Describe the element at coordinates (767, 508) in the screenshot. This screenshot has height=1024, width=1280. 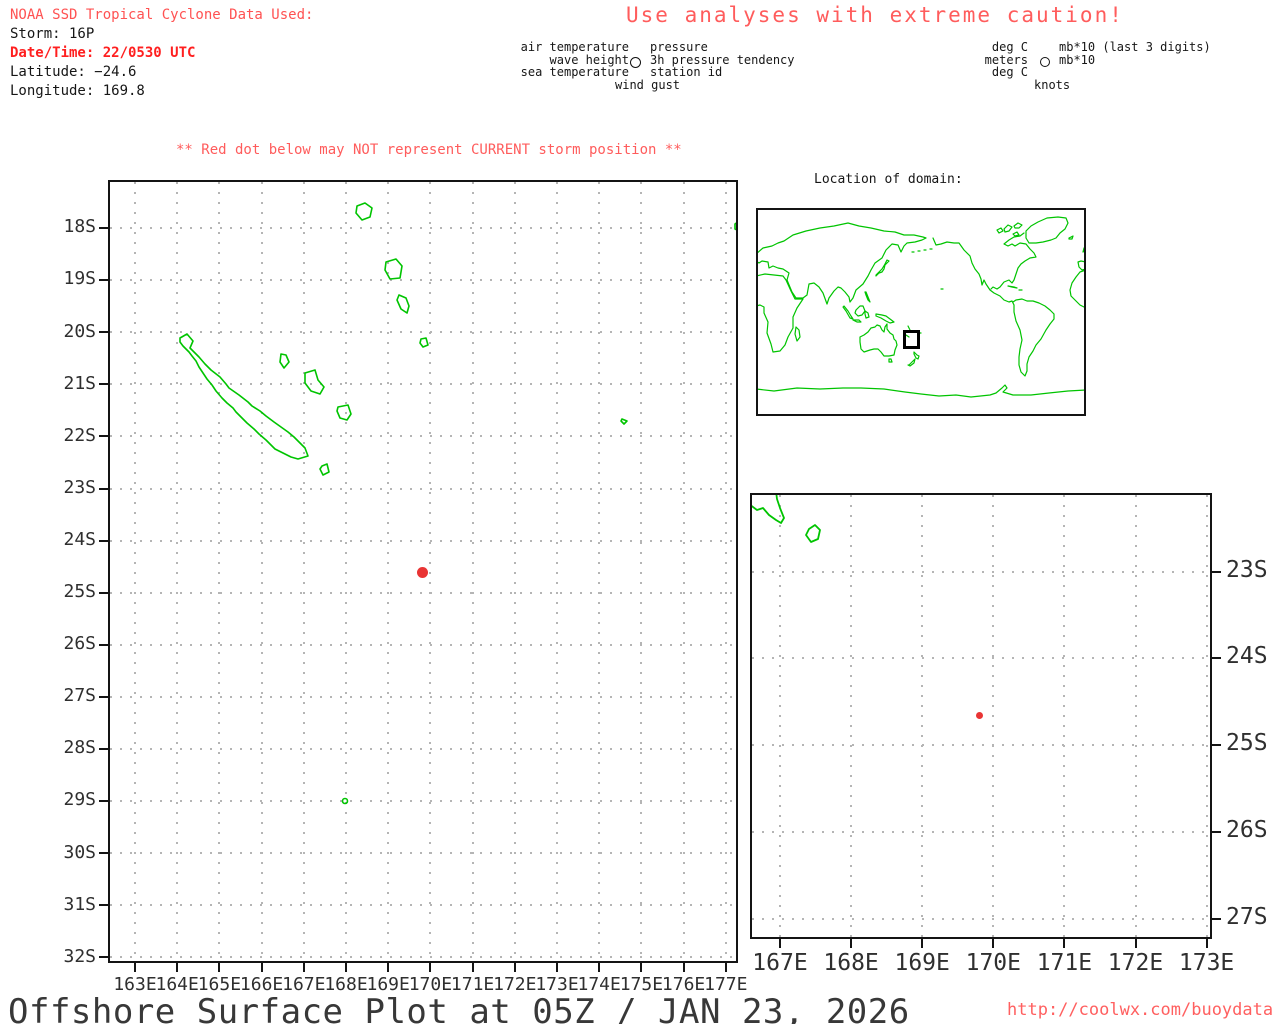
I see `new-caledonia-south-tip` at that location.